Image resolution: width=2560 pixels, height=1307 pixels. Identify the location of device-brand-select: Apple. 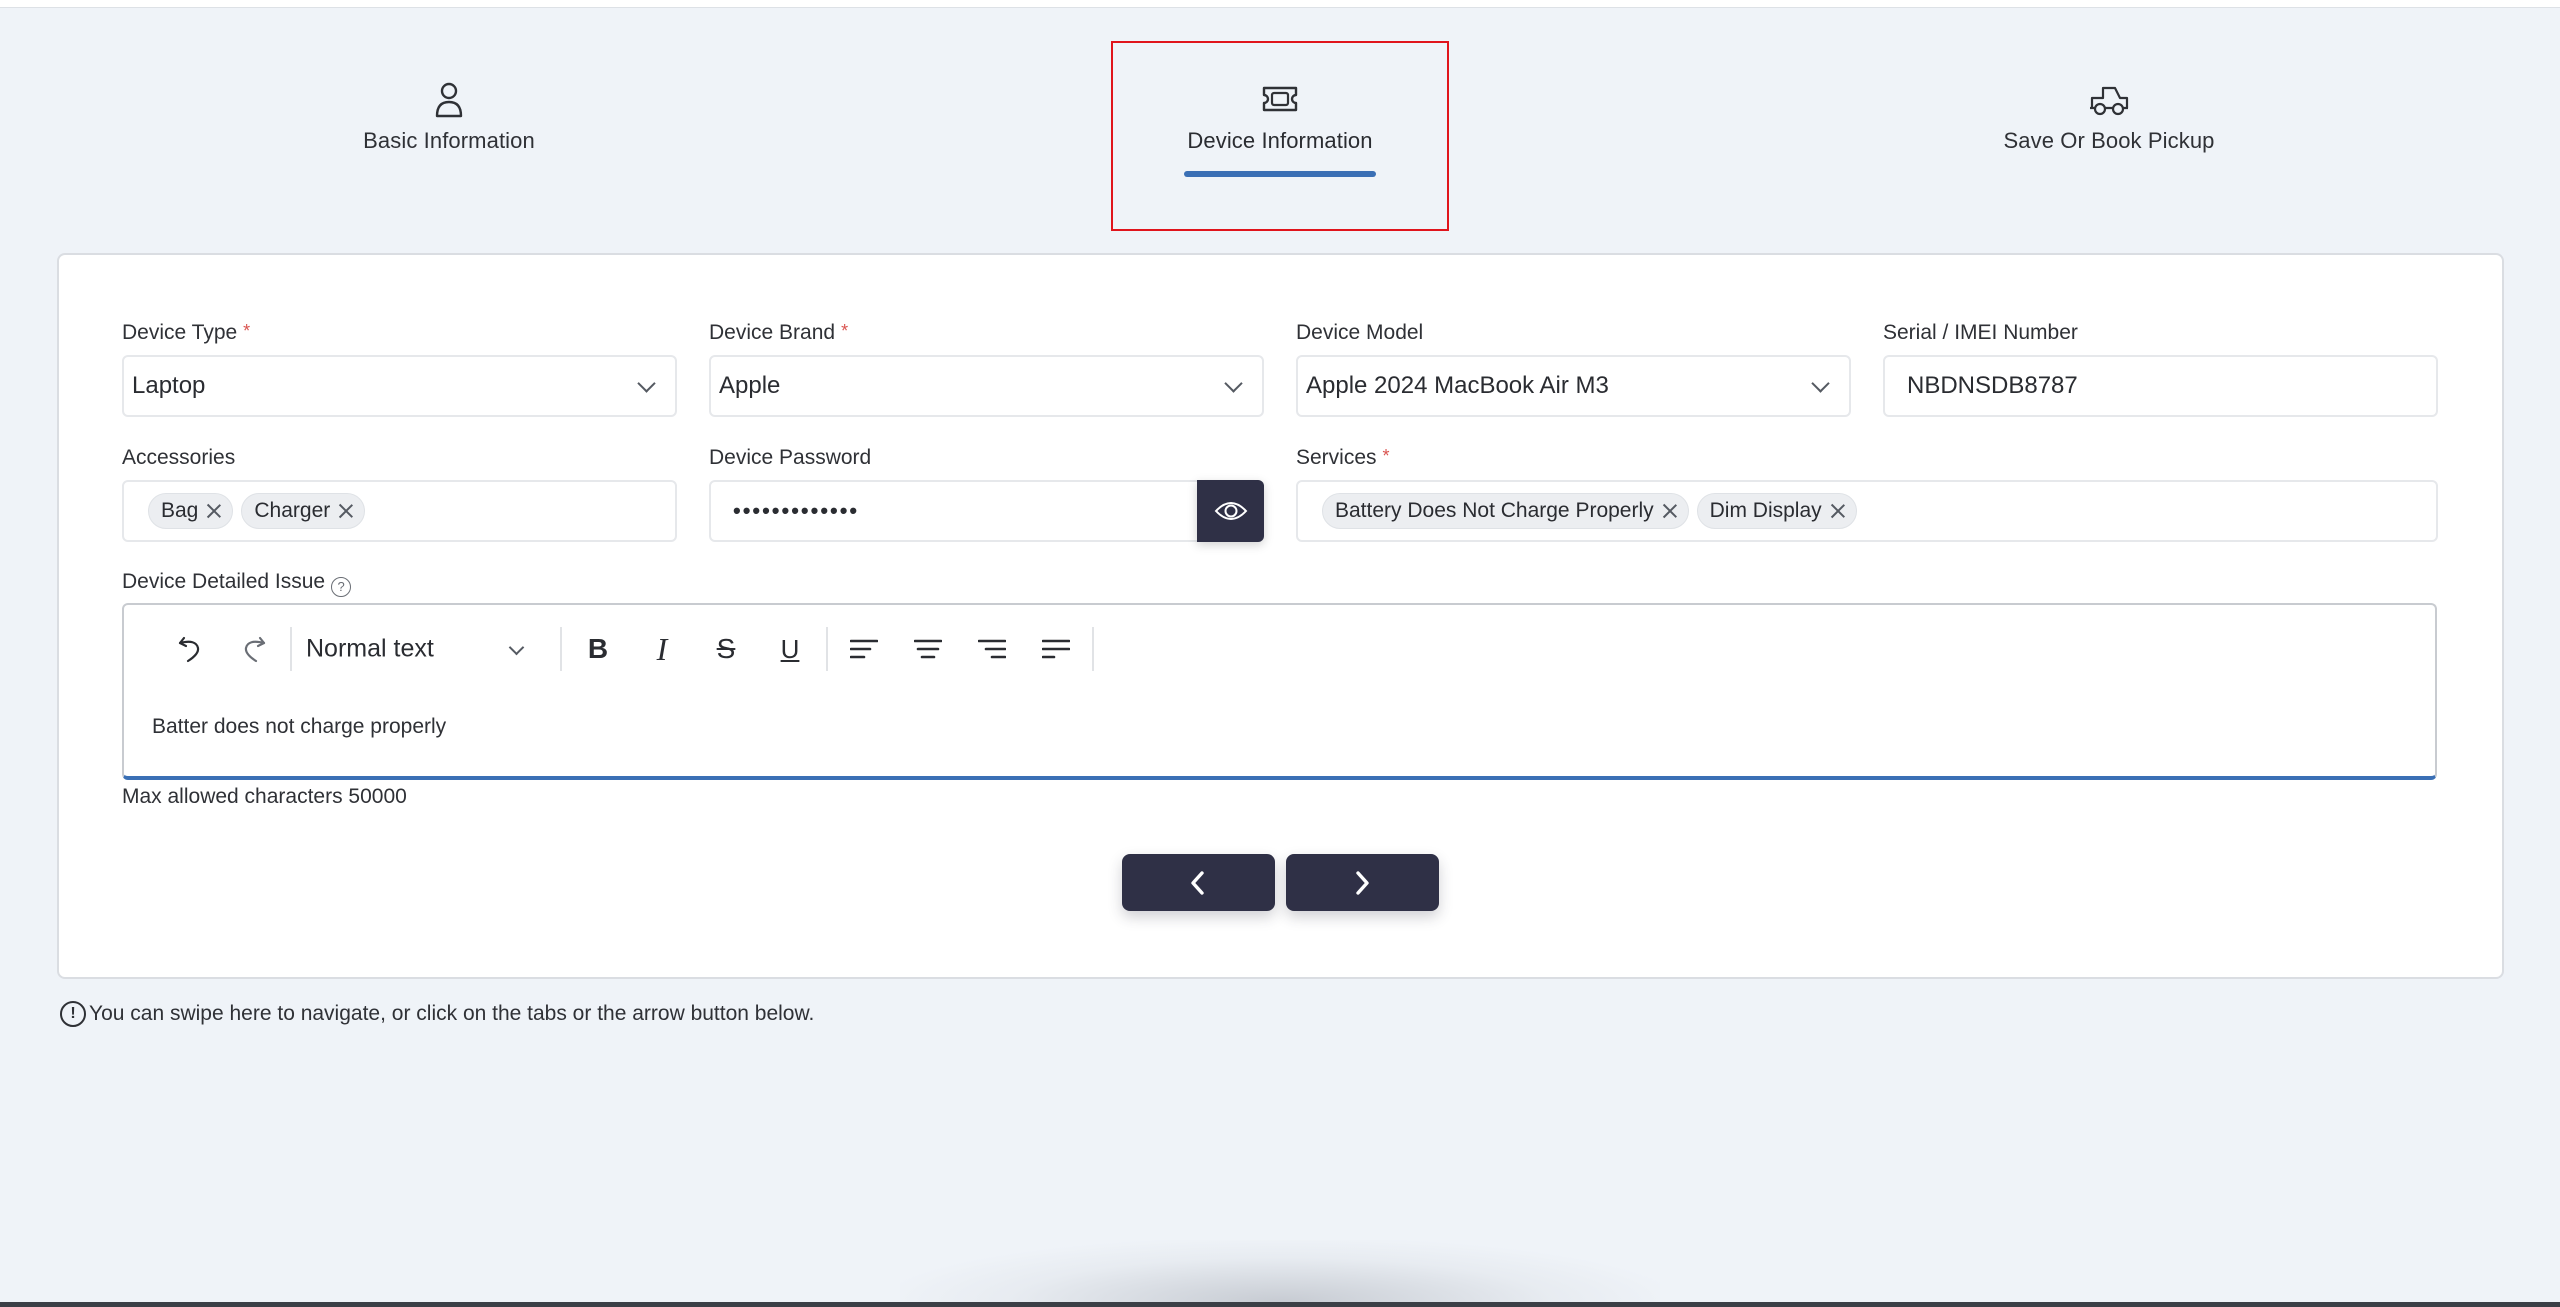
(986, 386).